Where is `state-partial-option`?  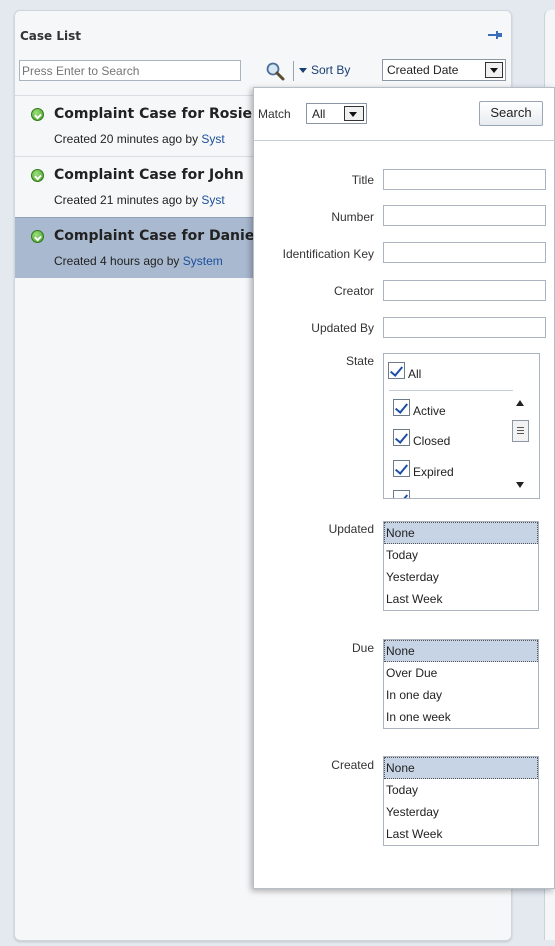 state-partial-option is located at coordinates (403, 494).